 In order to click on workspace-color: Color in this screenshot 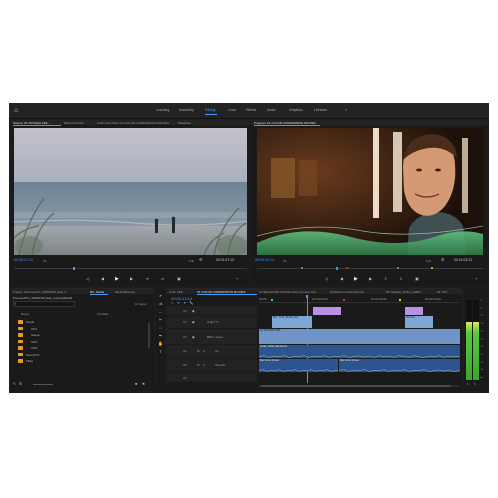, I will do `click(232, 110)`.